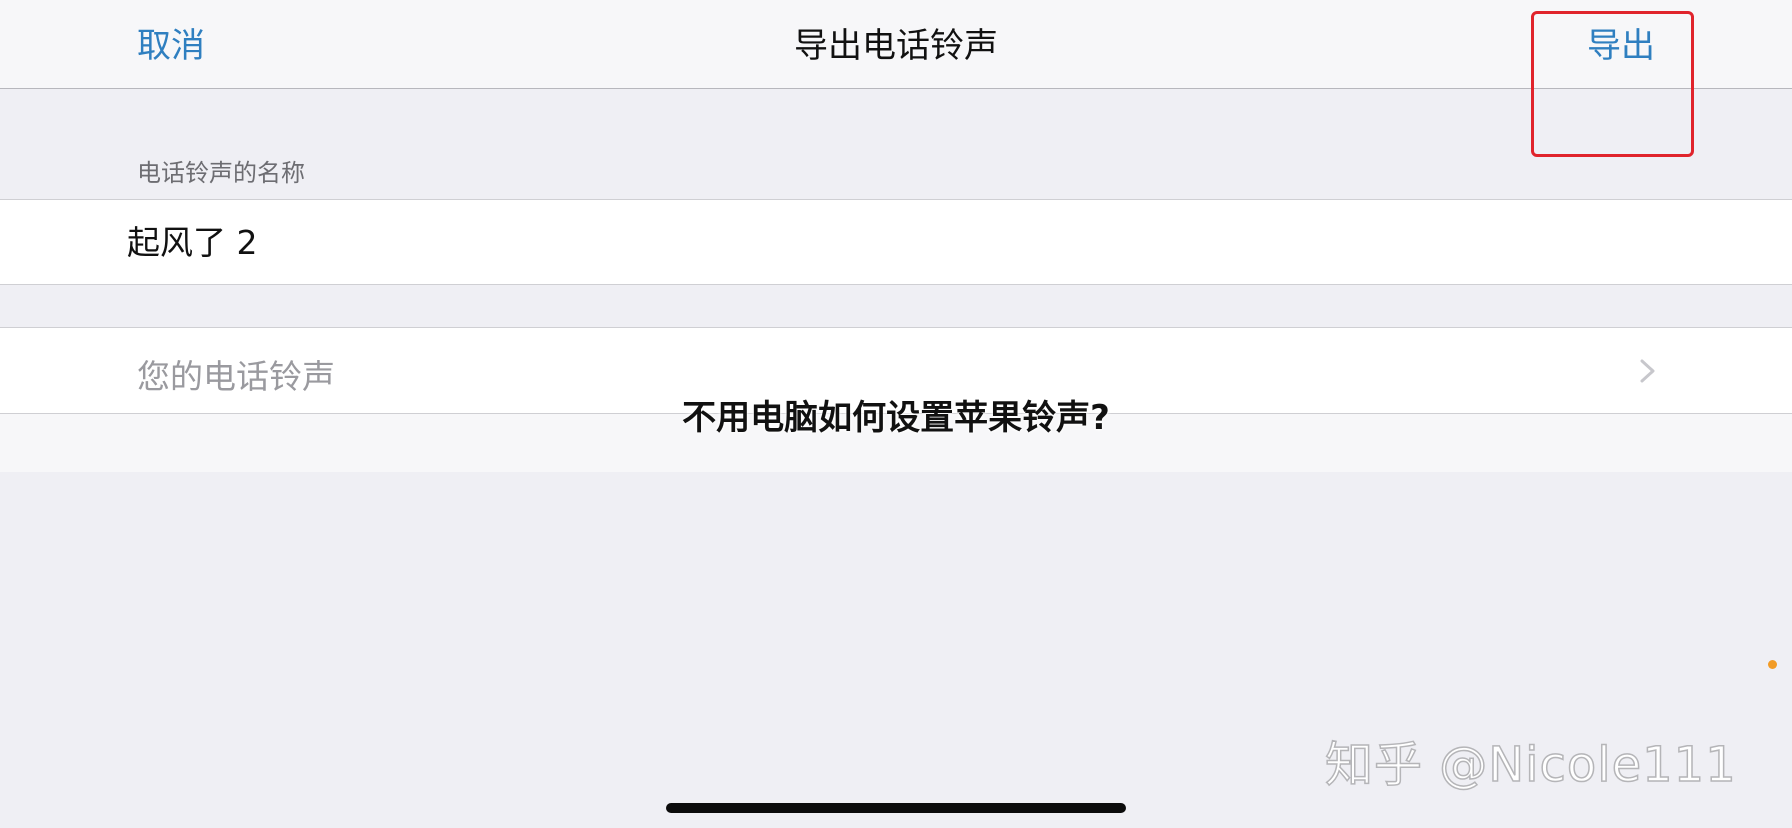 Image resolution: width=1792 pixels, height=828 pixels. Describe the element at coordinates (221, 173) in the screenshot. I see `ringtone-name-header: 电话铃声的名称` at that location.